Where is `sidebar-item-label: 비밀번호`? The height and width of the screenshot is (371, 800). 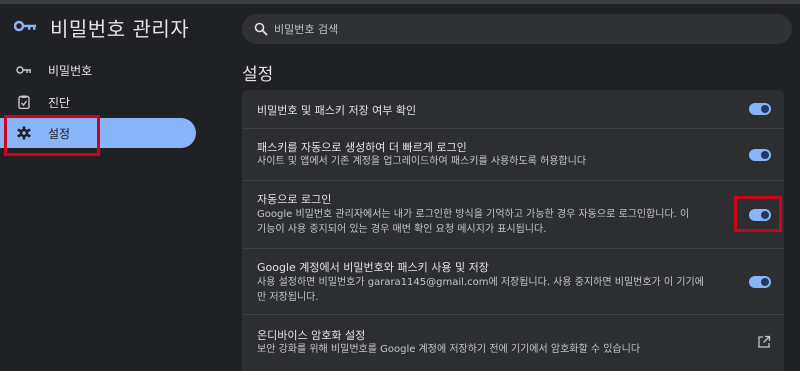 sidebar-item-label: 비밀번호 is located at coordinates (70, 71).